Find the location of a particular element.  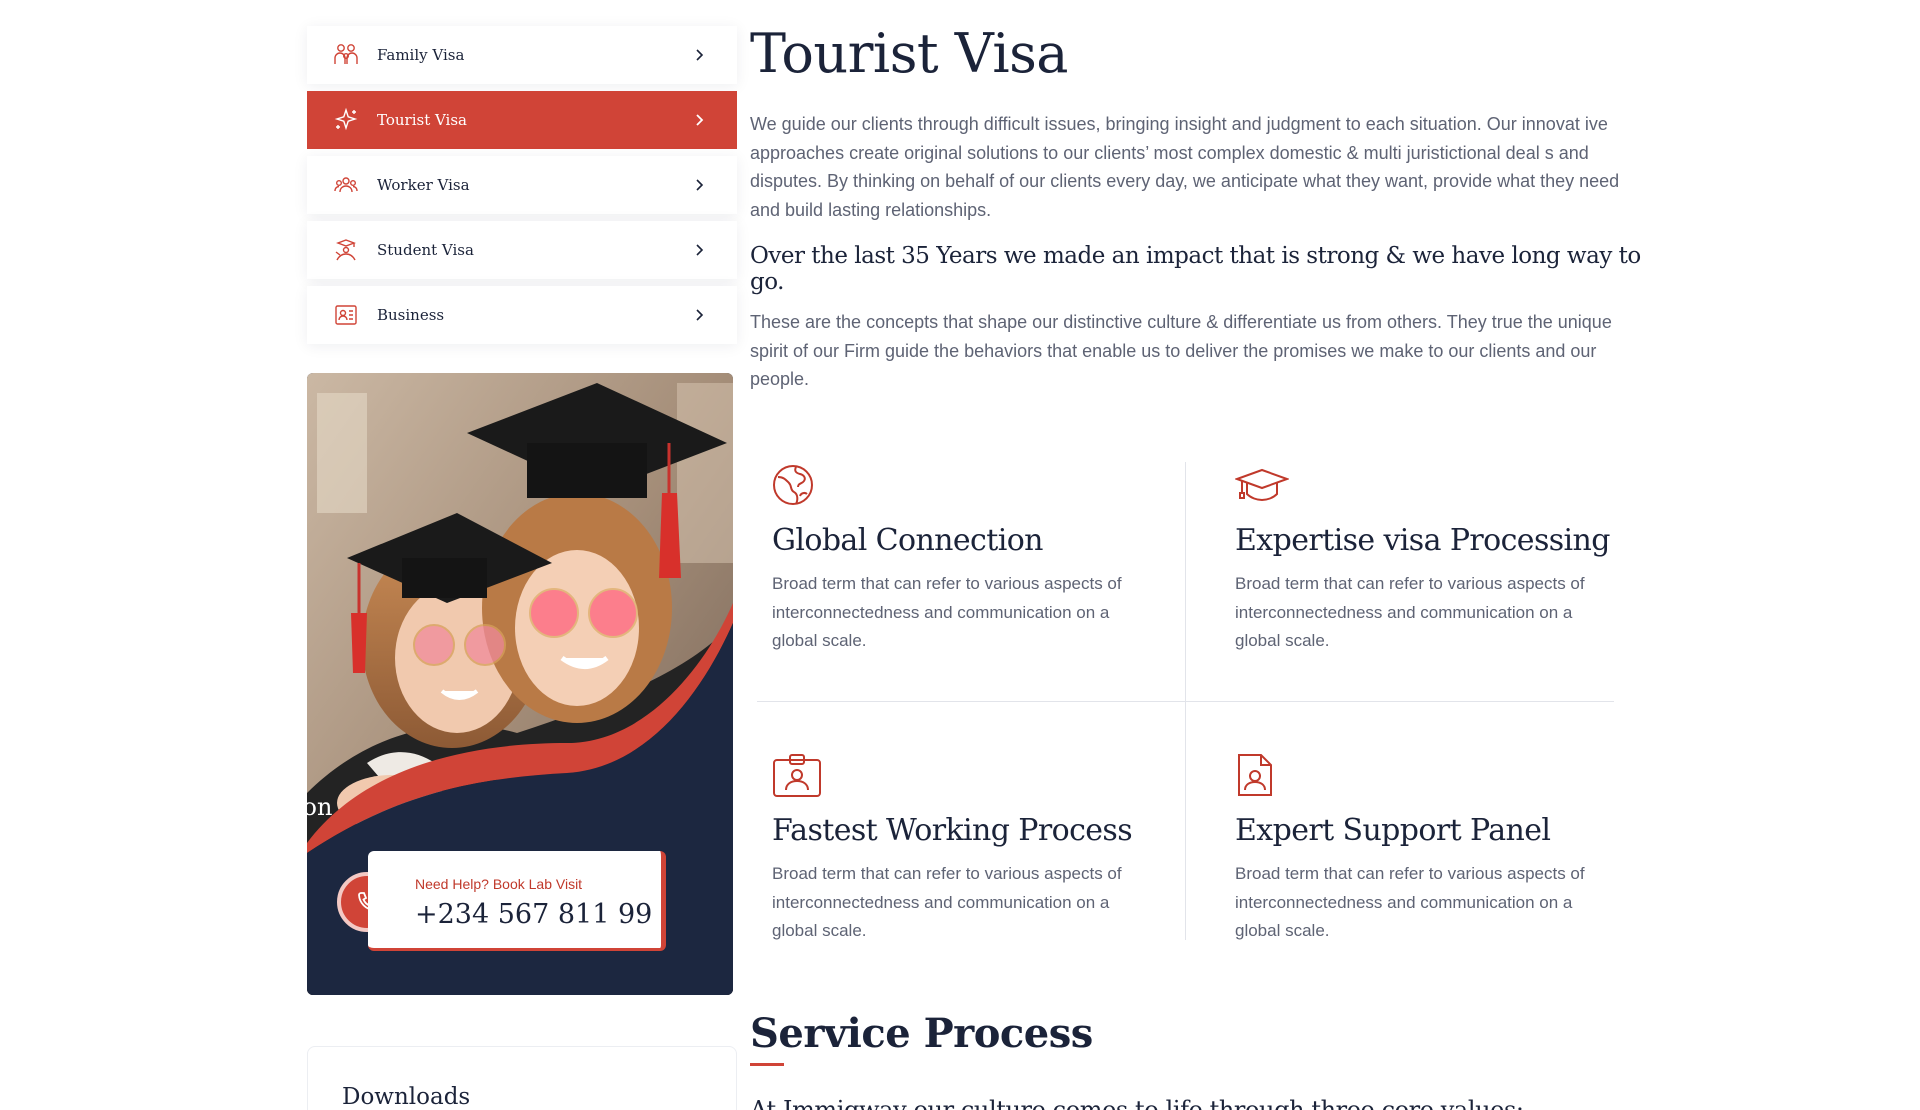

sidebar-item-label: Family Visa is located at coordinates (421, 55).